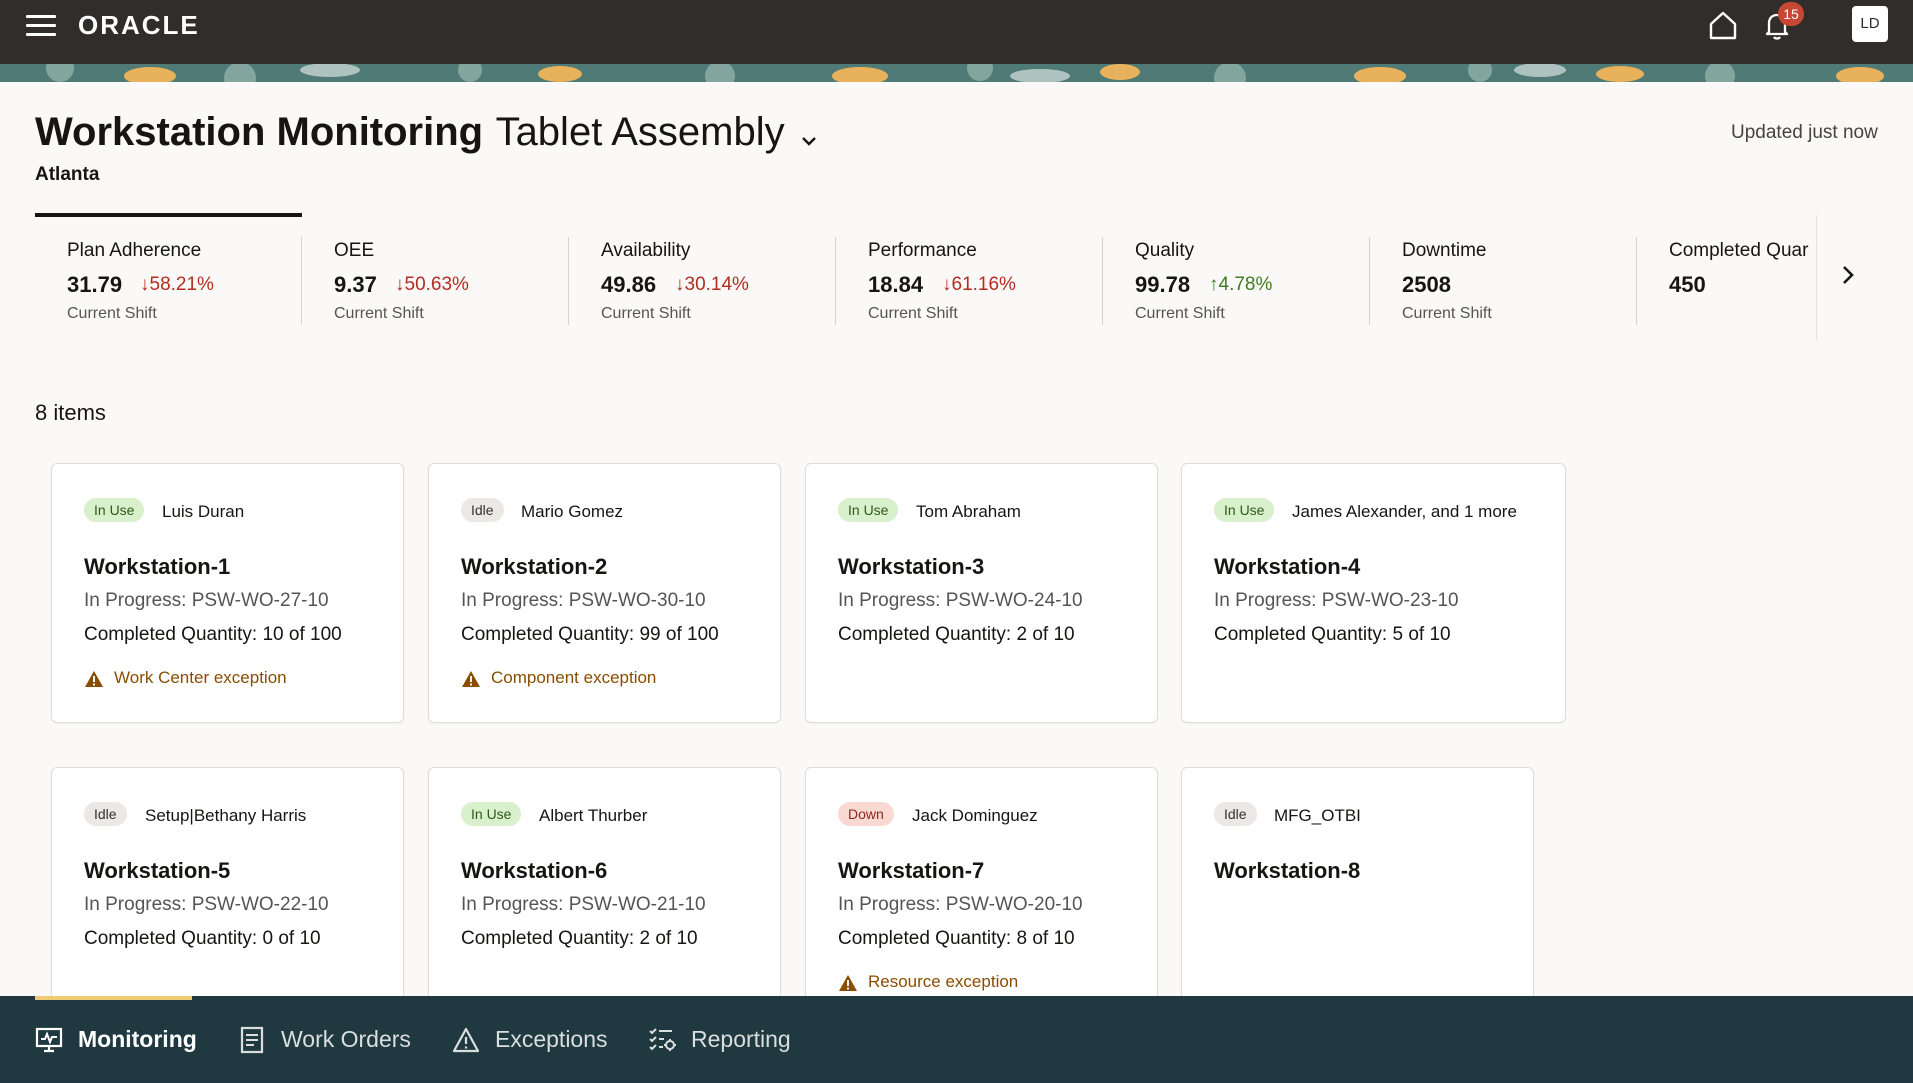 Image resolution: width=1913 pixels, height=1083 pixels. What do you see at coordinates (629, 284) in the screenshot?
I see `metric-value: 49.86` at bounding box center [629, 284].